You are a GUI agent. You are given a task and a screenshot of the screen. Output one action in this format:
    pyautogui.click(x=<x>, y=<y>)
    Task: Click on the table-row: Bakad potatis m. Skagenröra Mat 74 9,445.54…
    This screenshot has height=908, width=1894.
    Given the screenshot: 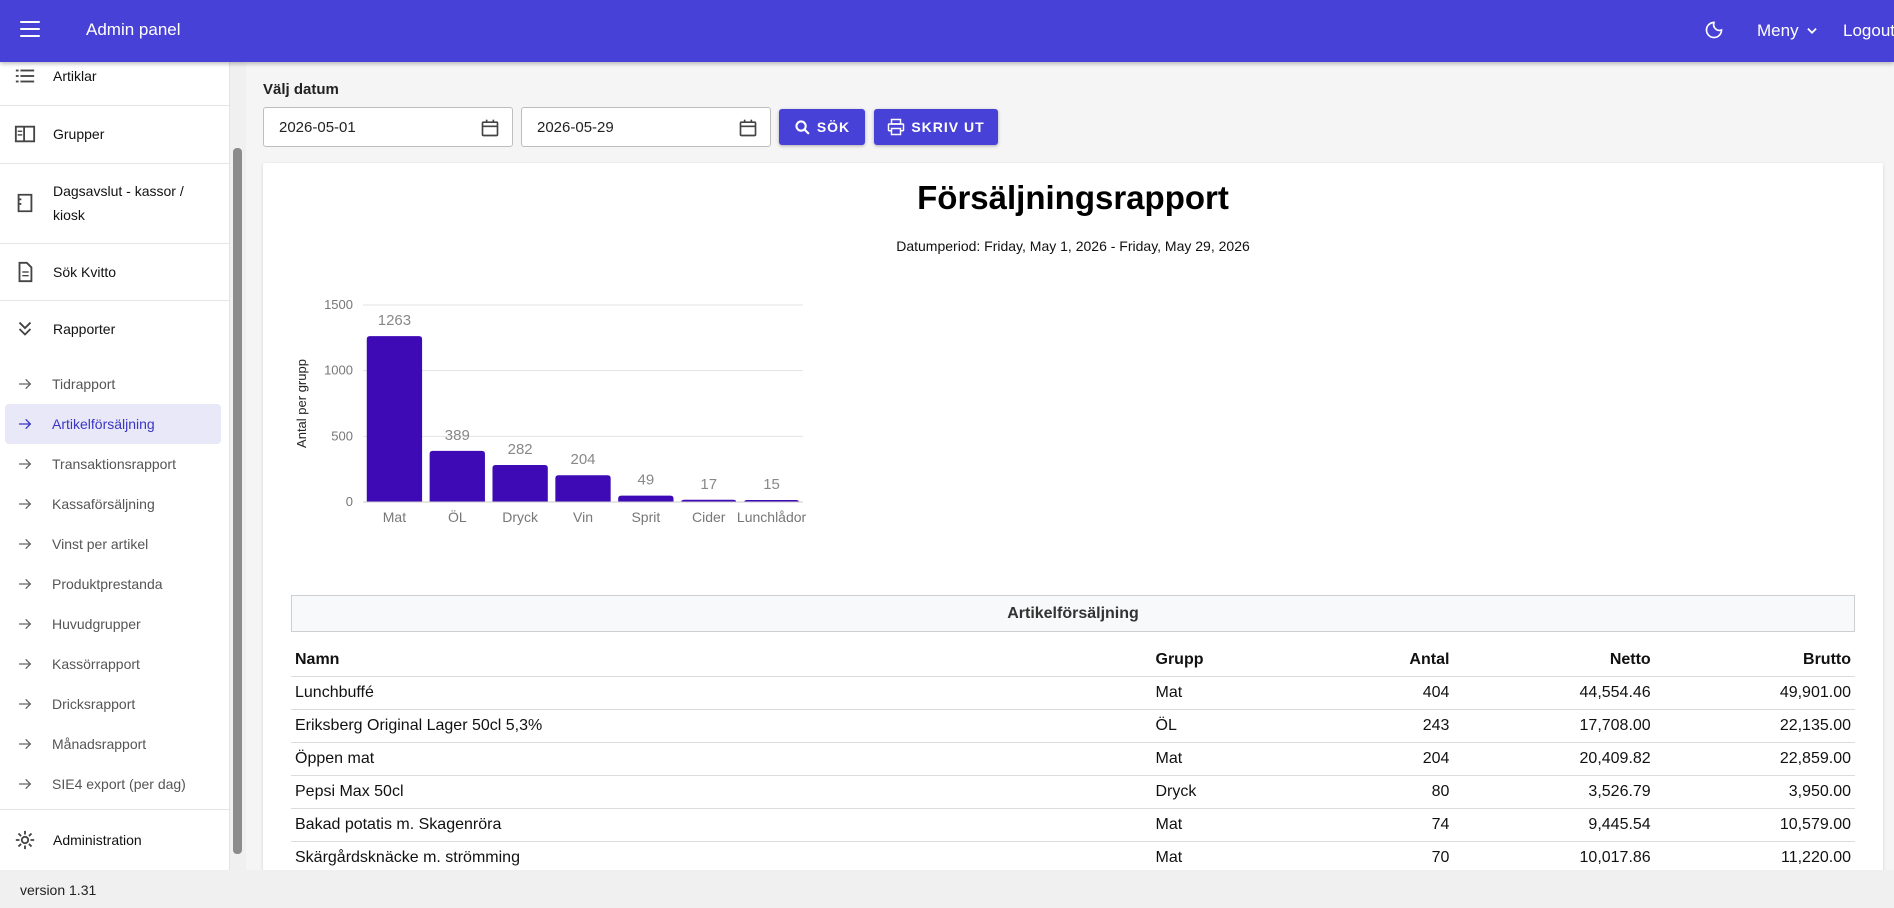 What is the action you would take?
    pyautogui.click(x=1073, y=825)
    